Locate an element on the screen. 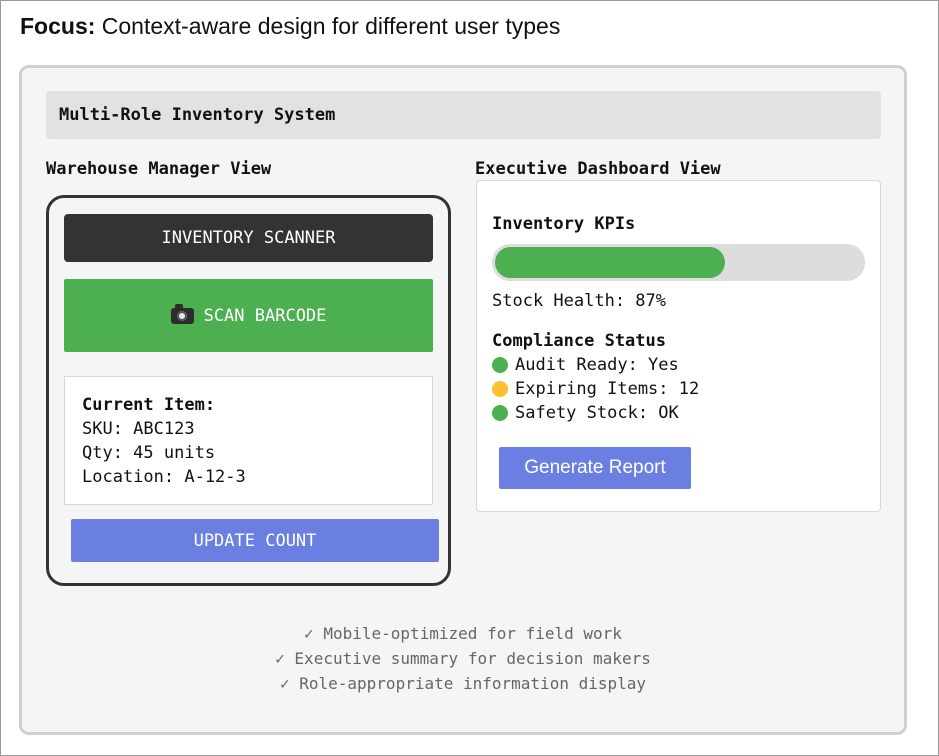 The height and width of the screenshot is (756, 939). manager-view-label: Warehouse Manager View is located at coordinates (159, 169).